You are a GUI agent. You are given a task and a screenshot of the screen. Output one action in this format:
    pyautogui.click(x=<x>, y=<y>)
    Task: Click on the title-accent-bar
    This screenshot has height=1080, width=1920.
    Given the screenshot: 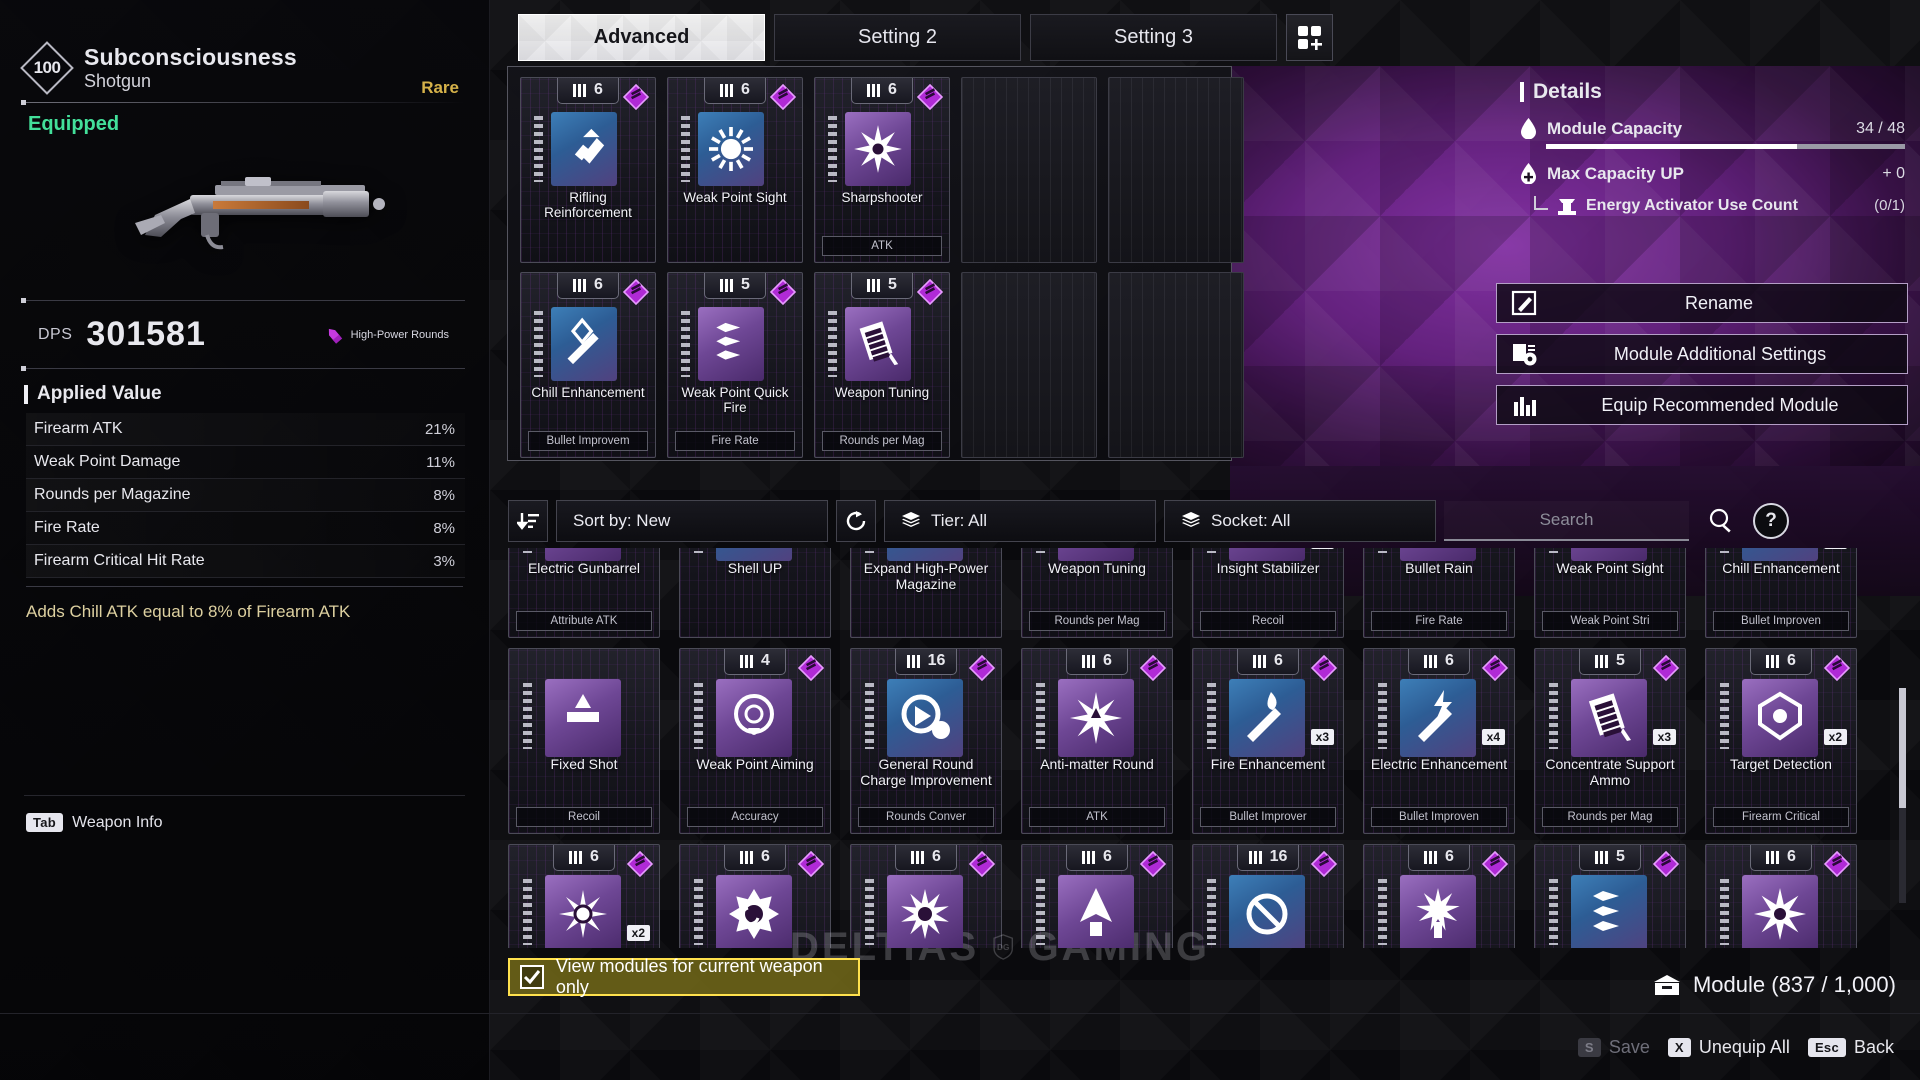 What is the action you would take?
    pyautogui.click(x=26, y=394)
    